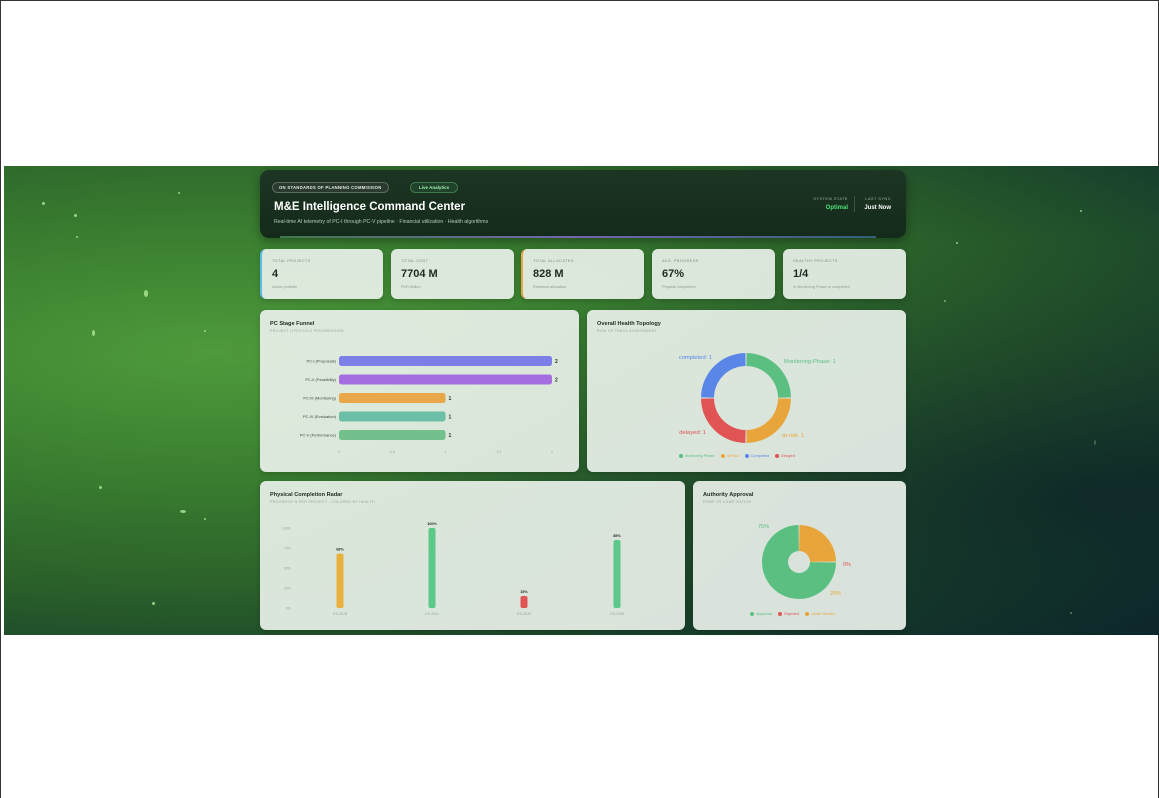 The height and width of the screenshot is (798, 1159). I want to click on live-analytics-badge: Live Analytics, so click(434, 187).